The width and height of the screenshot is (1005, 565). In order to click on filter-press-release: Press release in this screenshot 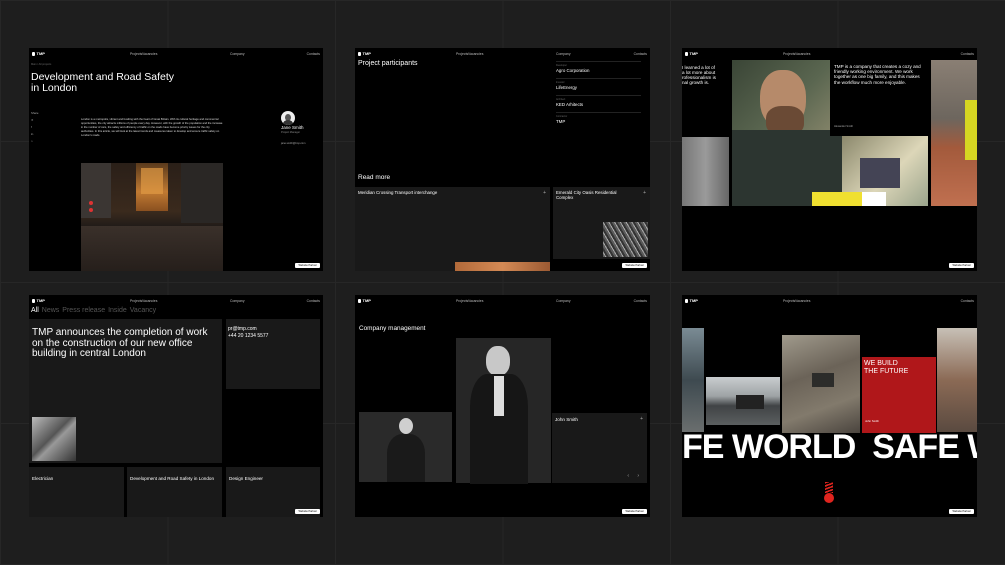, I will do `click(83, 310)`.